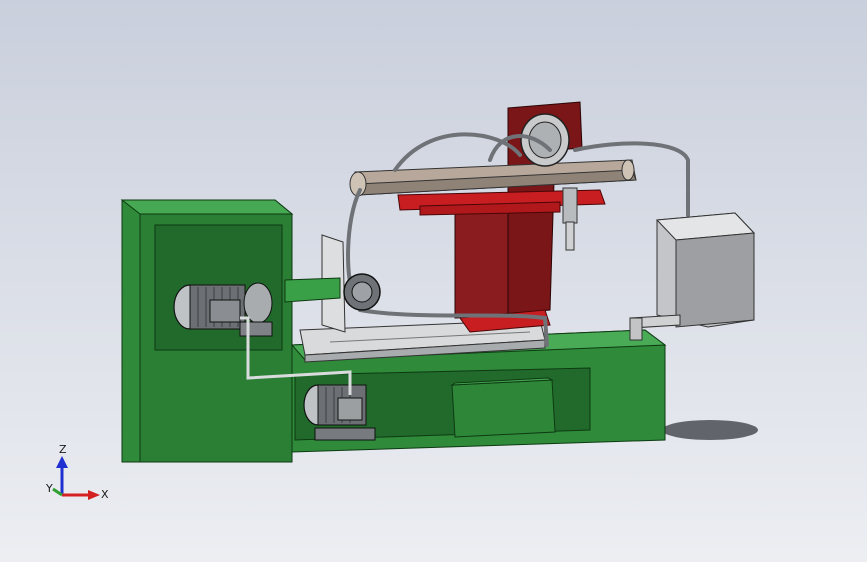 This screenshot has height=562, width=867. What do you see at coordinates (223, 309) in the screenshot?
I see `main-motor` at bounding box center [223, 309].